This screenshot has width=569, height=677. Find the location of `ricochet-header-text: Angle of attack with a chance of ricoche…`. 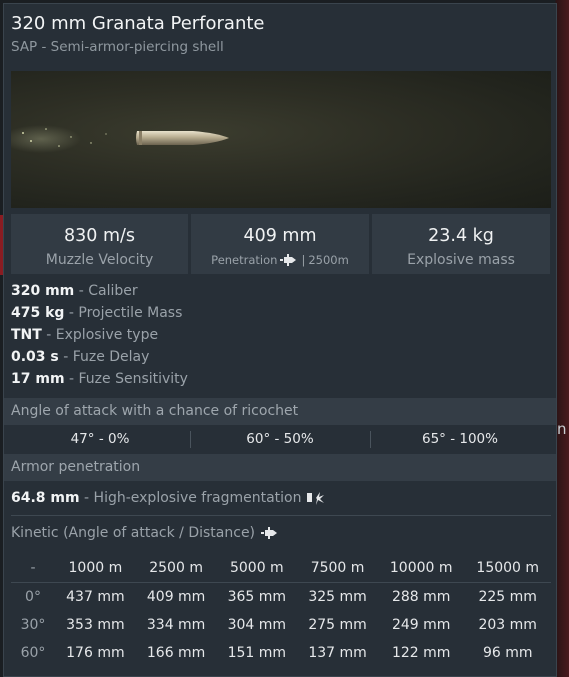

ricochet-header-text: Angle of attack with a chance of ricoche… is located at coordinates (155, 411).